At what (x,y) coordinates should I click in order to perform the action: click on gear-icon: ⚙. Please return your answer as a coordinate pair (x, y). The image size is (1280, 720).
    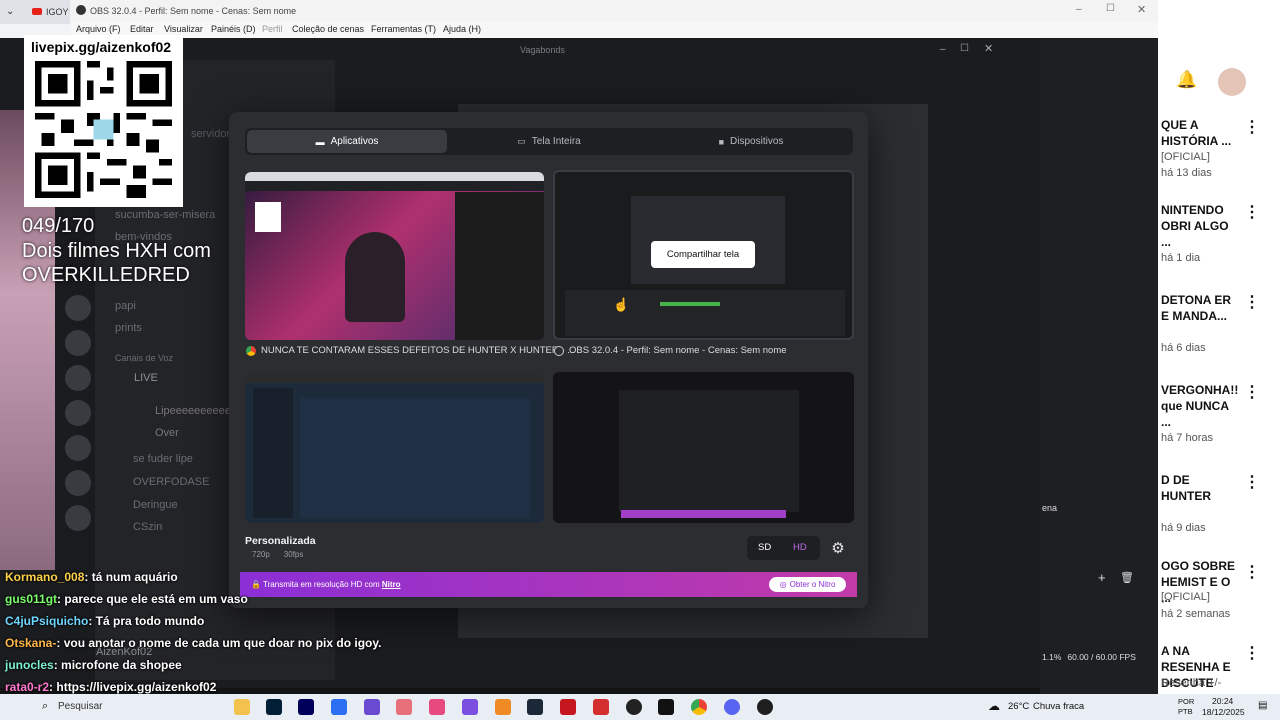
    Looking at the image, I should click on (838, 548).